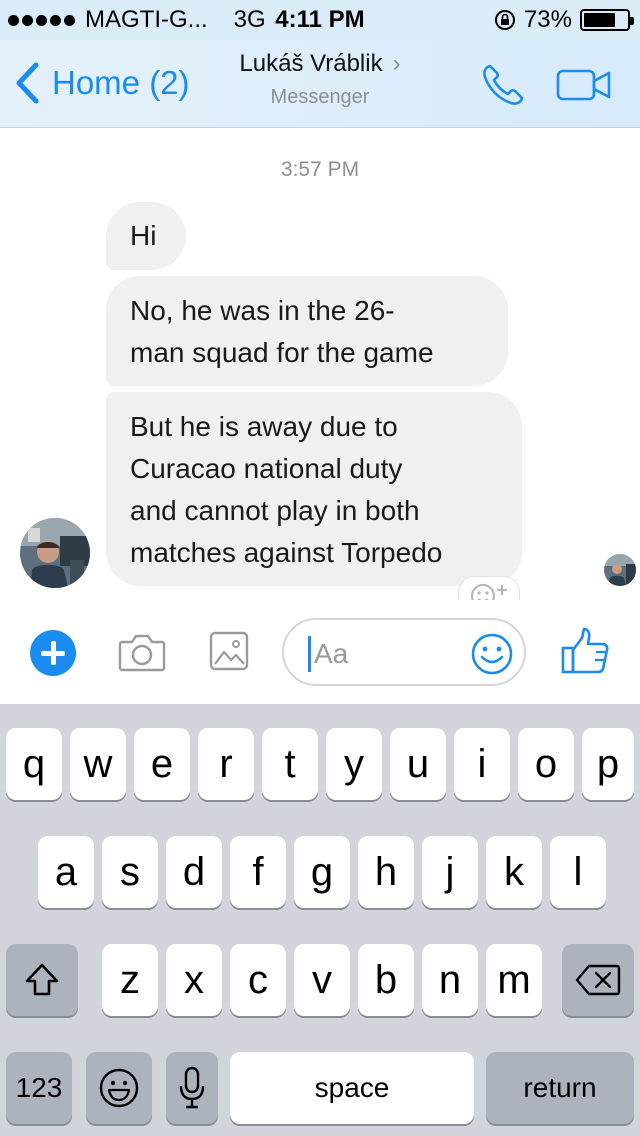 This screenshot has width=640, height=1136. I want to click on shift-icon, so click(42, 979).